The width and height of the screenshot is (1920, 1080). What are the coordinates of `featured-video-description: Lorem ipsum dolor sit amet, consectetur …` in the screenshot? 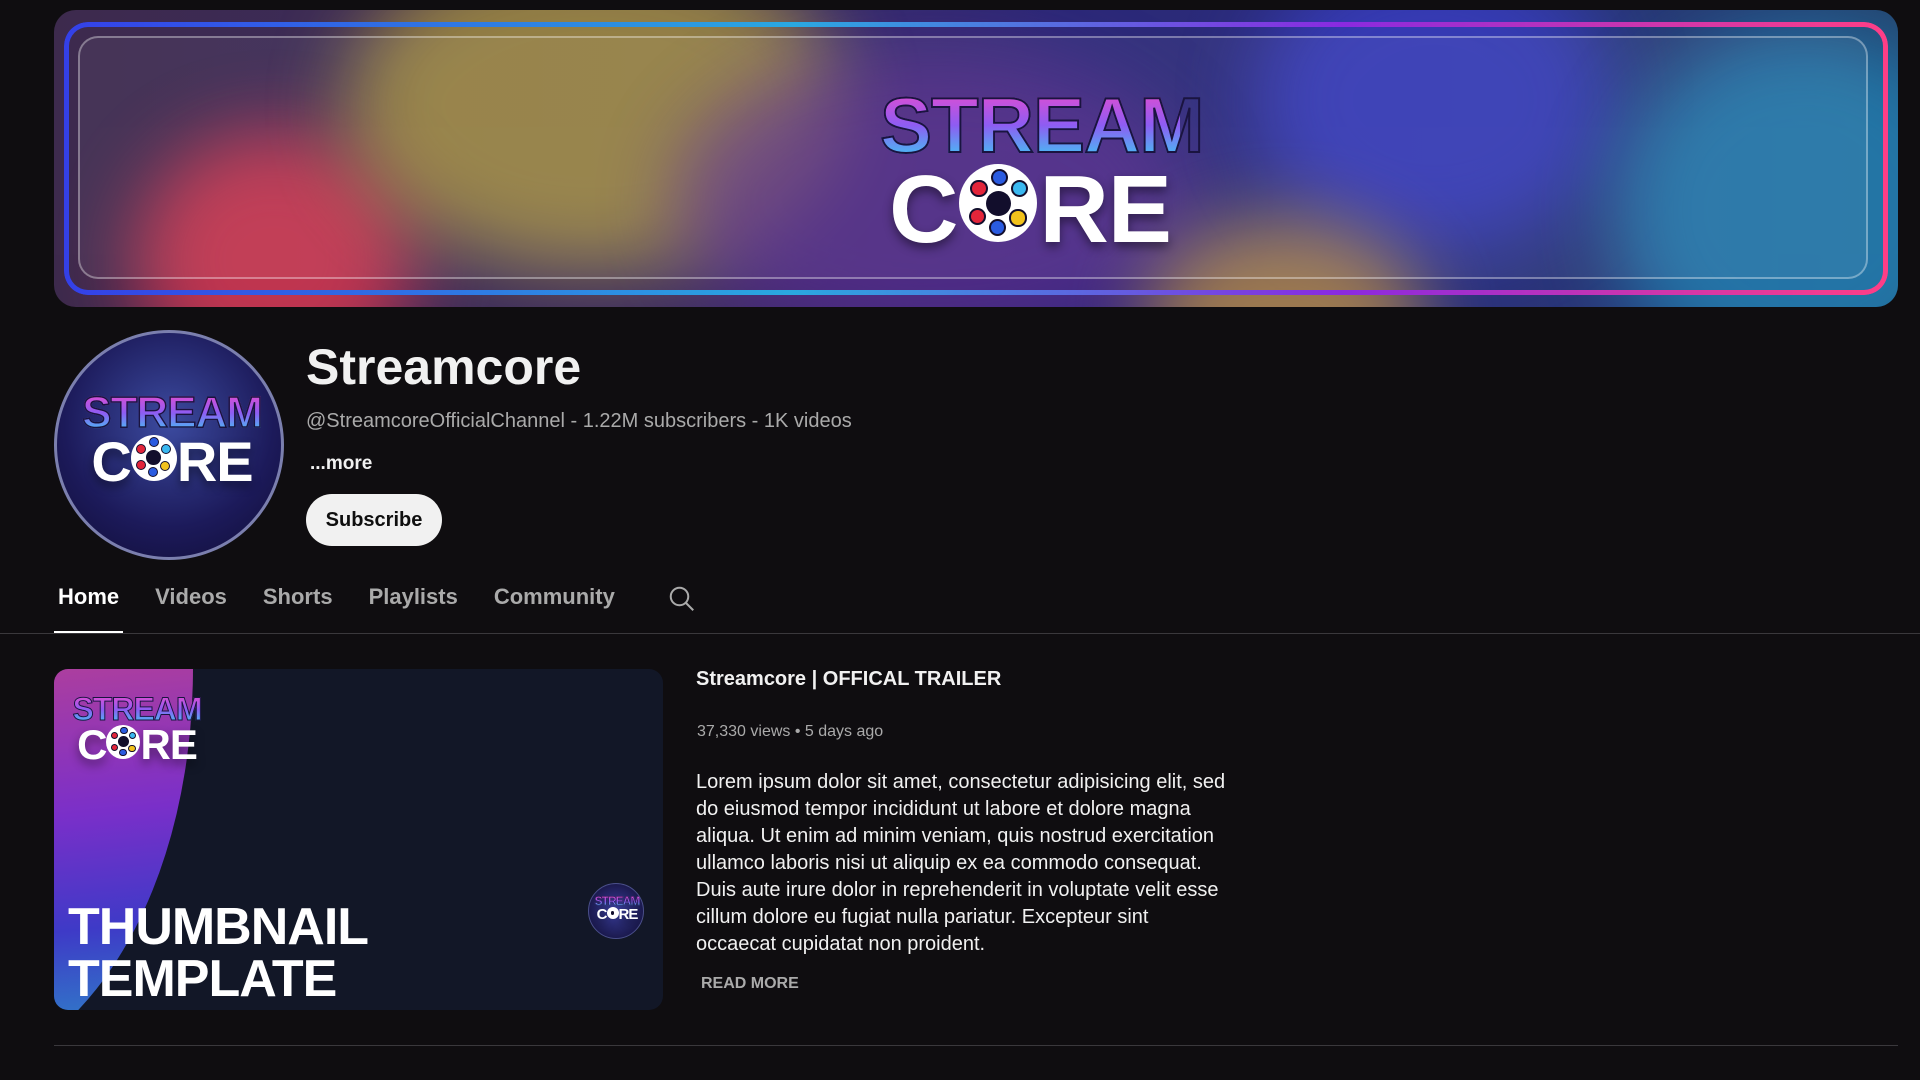 It's located at (961, 863).